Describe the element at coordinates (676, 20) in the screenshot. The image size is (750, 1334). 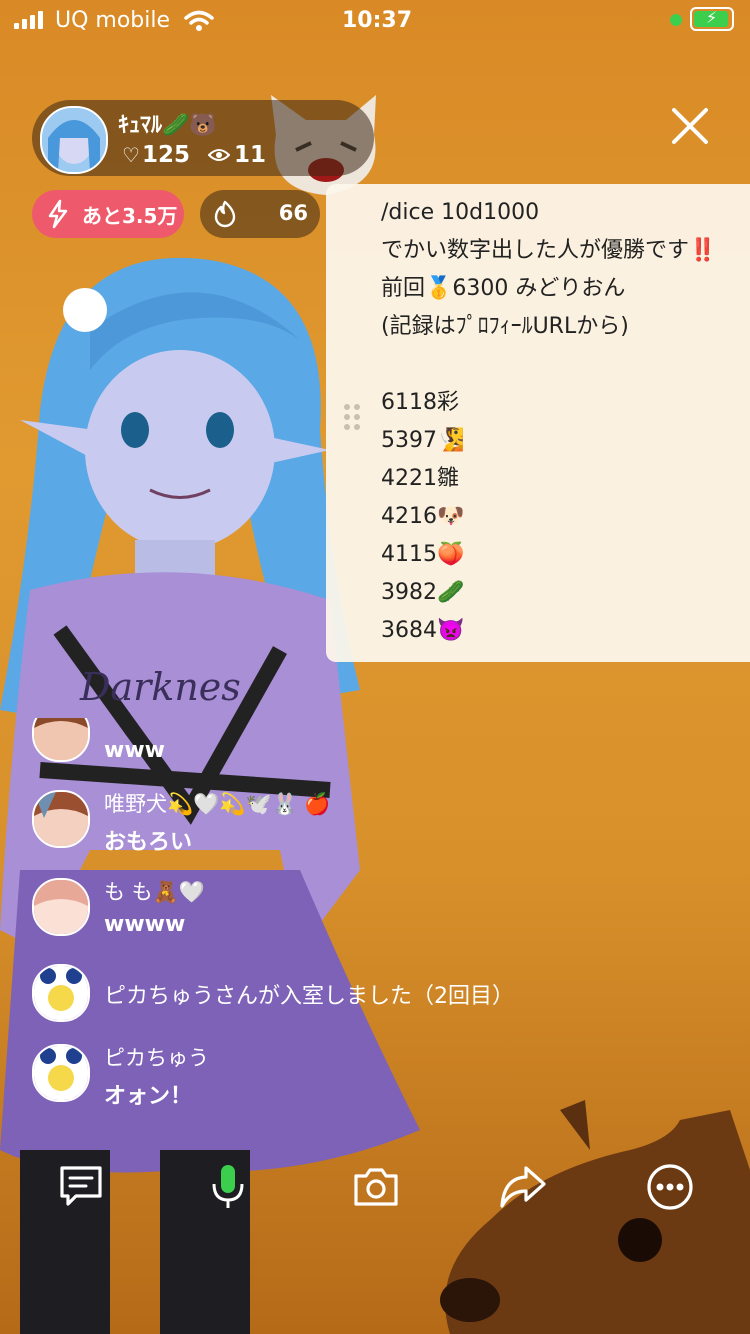
I see `active-dot-icon` at that location.